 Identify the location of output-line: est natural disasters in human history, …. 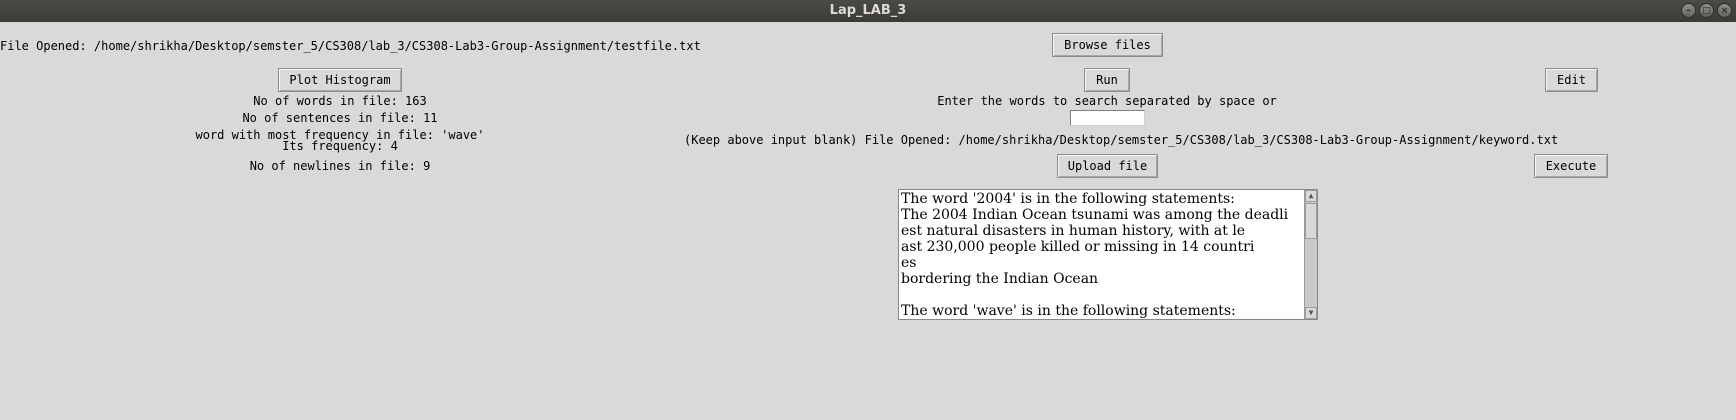
(1073, 231).